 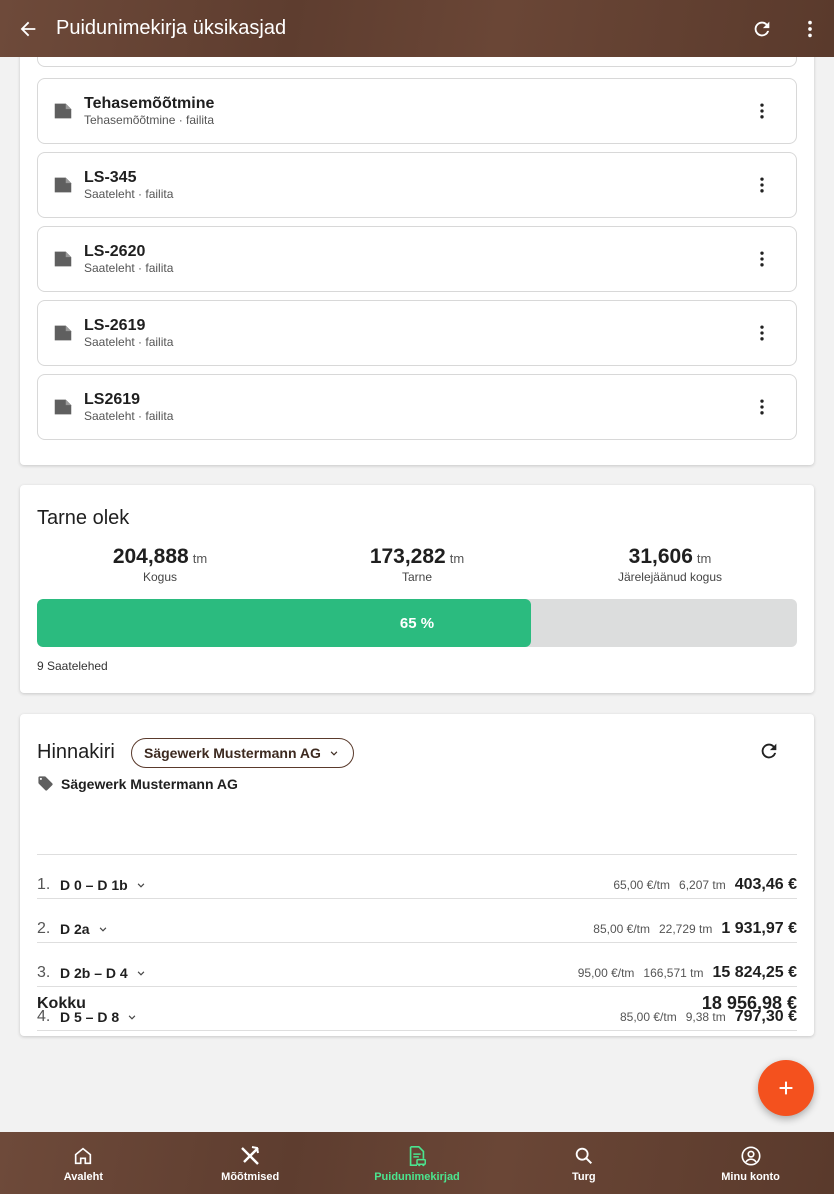 What do you see at coordinates (150, 556) in the screenshot?
I see `stat-value: 204,888` at bounding box center [150, 556].